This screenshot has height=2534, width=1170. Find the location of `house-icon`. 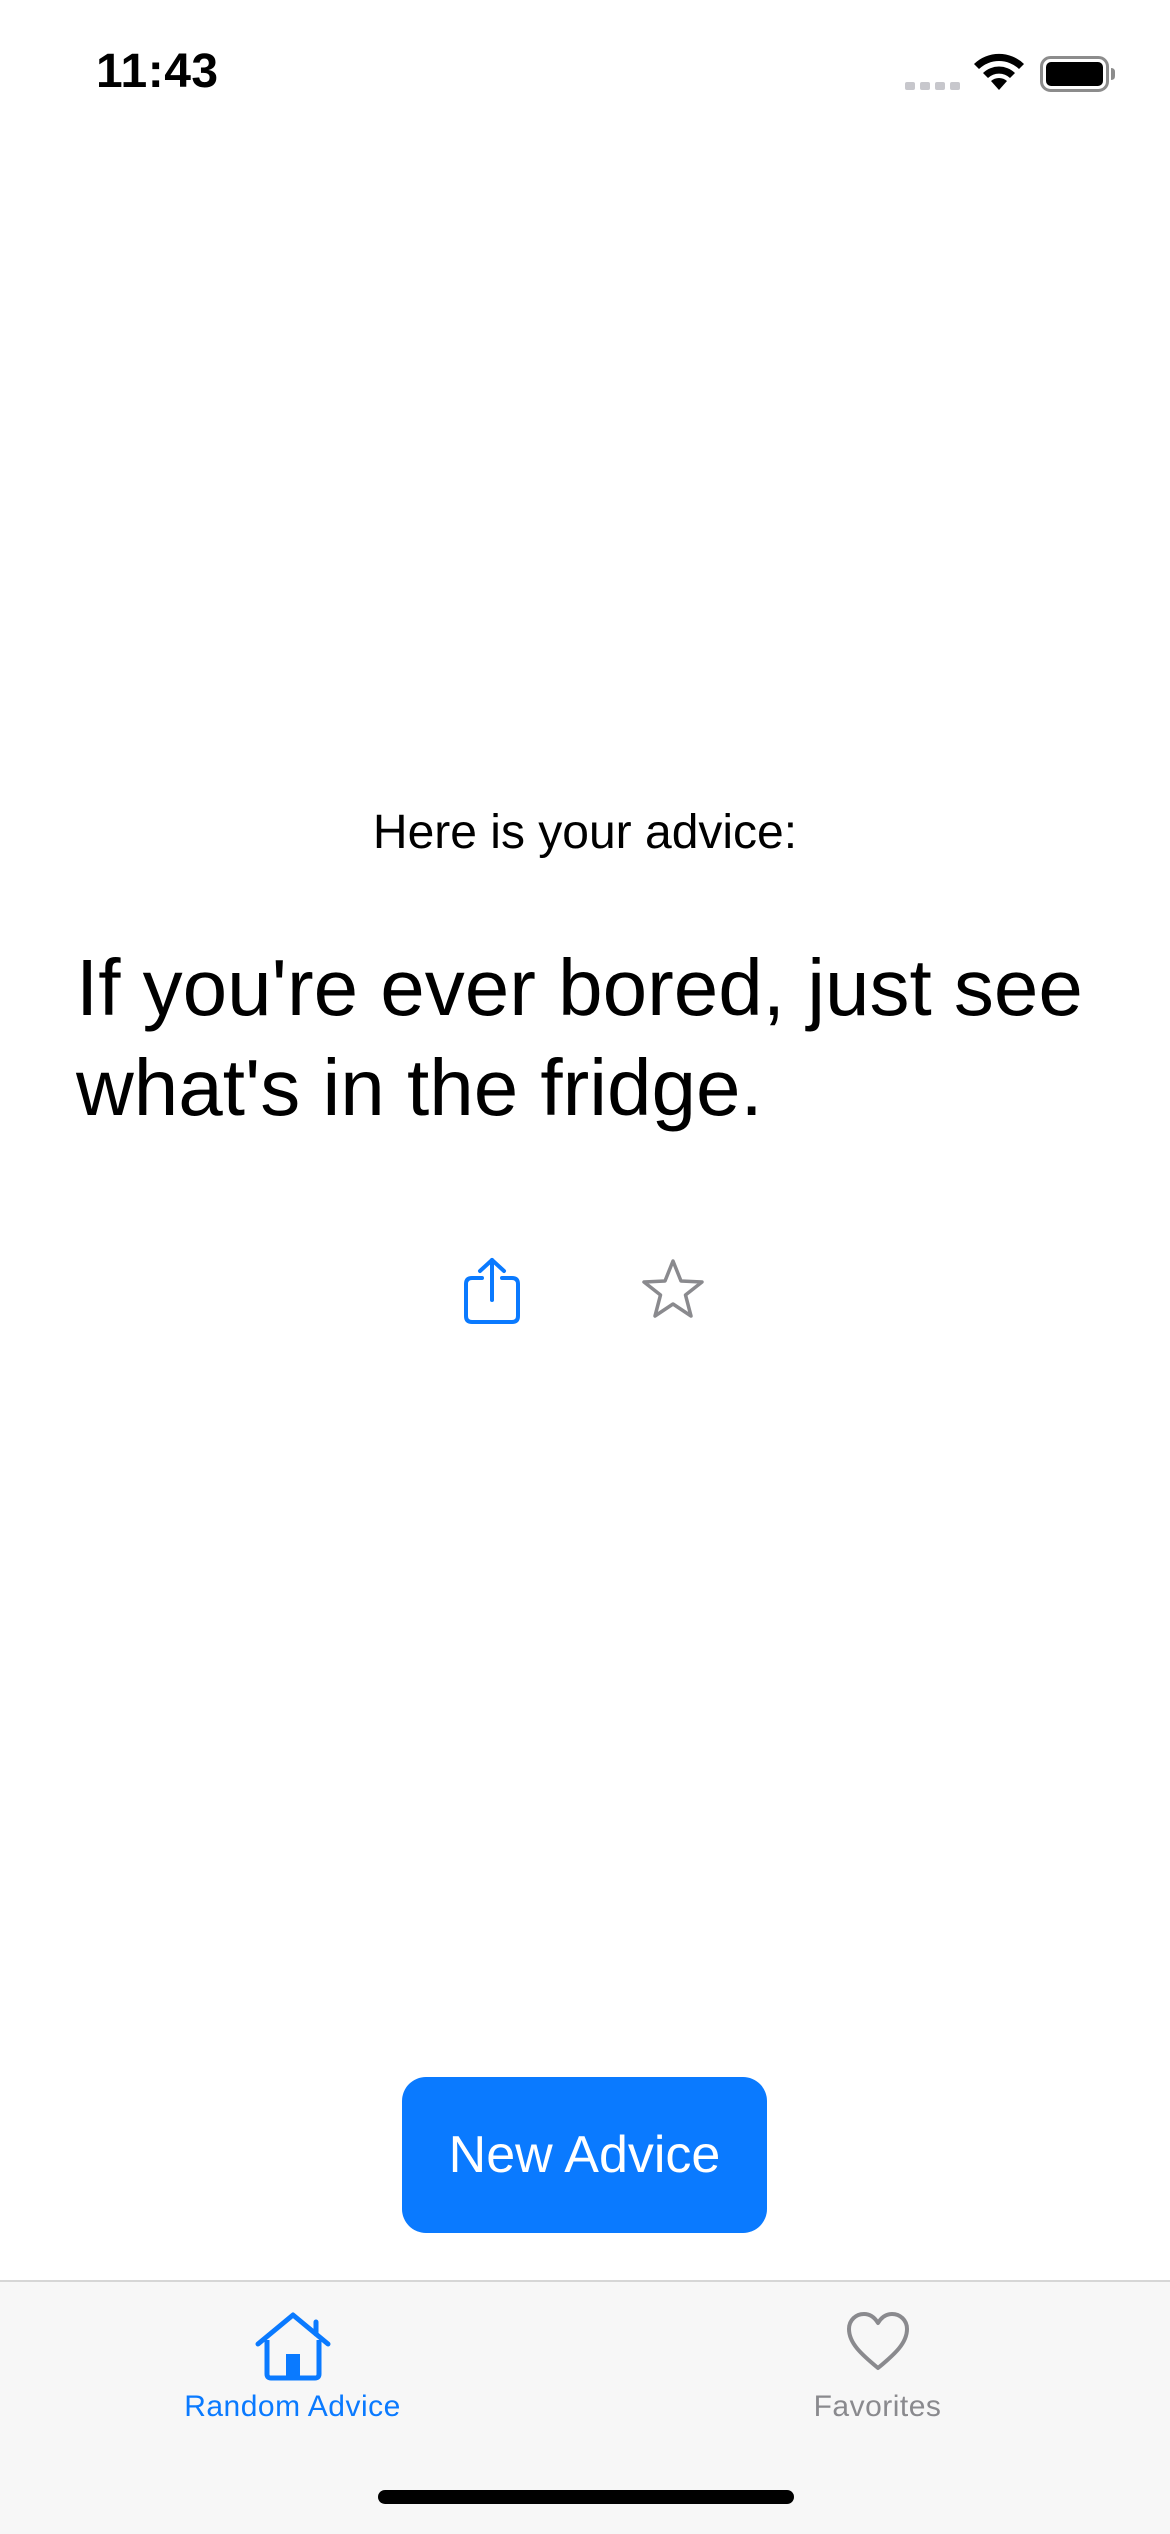

house-icon is located at coordinates (292, 2346).